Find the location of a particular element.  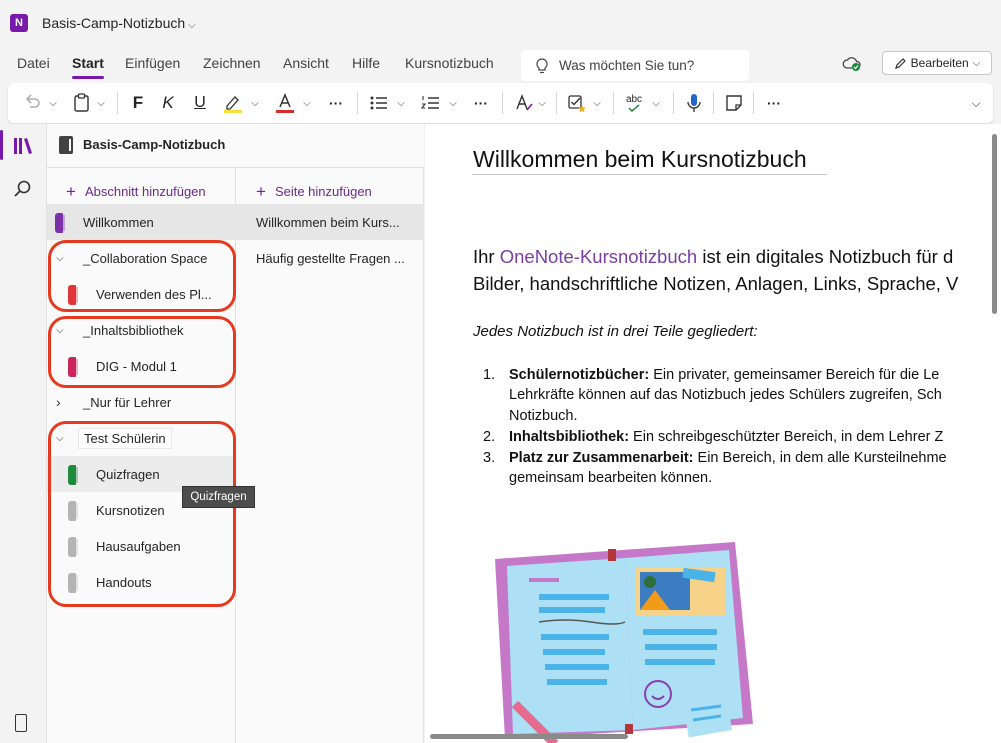

tab-datei: Datei is located at coordinates (33, 63).